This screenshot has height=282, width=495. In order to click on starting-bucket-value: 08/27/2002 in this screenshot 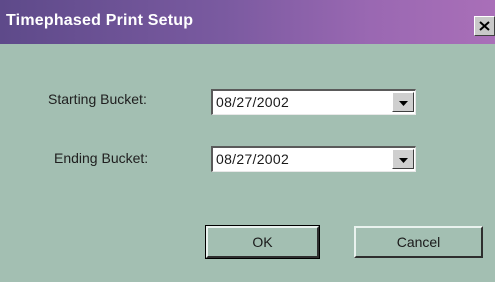, I will do `click(253, 102)`.